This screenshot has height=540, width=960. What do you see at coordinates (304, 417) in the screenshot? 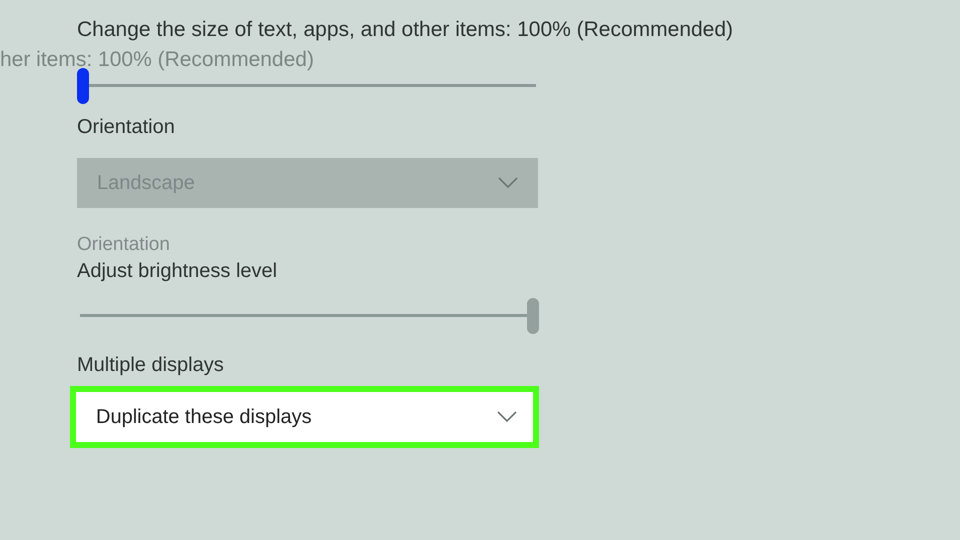
I see `displays-dropdown: Duplicate these displays` at bounding box center [304, 417].